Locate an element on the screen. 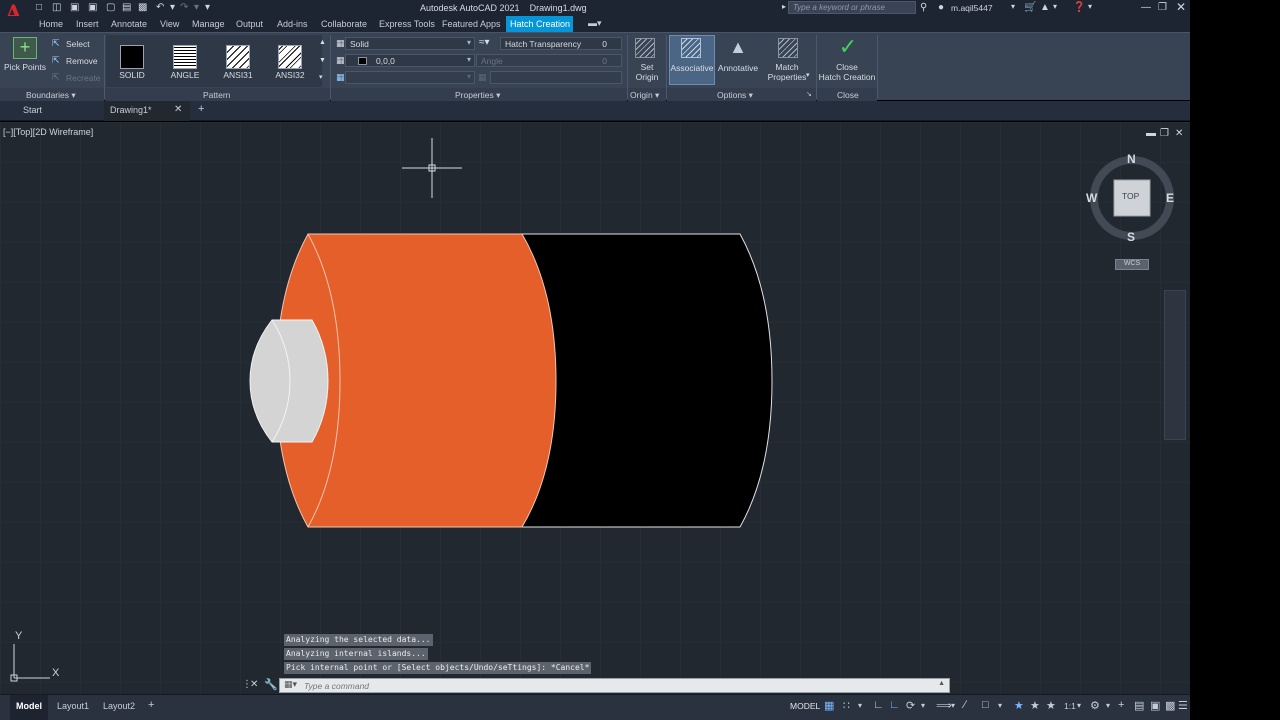 The image size is (1280, 720). restore-window-icon: ❐ is located at coordinates (1162, 7).